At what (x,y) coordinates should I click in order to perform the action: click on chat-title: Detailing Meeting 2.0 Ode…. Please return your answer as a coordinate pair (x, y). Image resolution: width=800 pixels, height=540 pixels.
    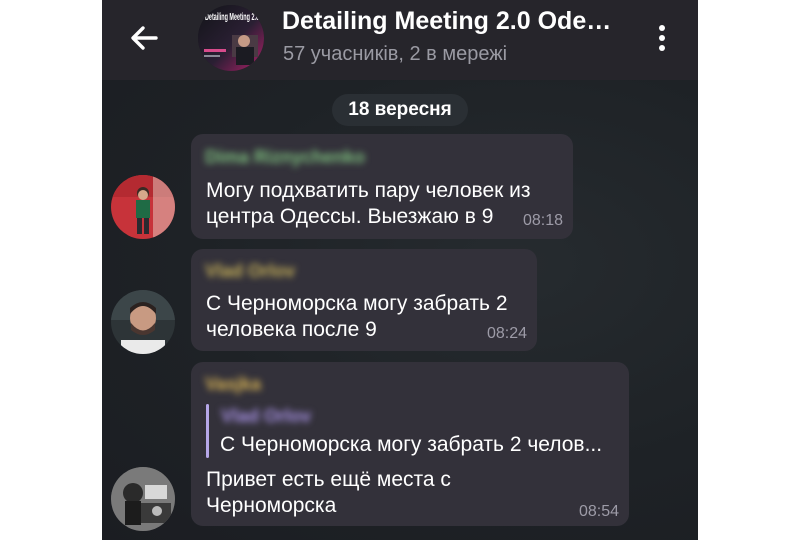
    Looking at the image, I should click on (457, 21).